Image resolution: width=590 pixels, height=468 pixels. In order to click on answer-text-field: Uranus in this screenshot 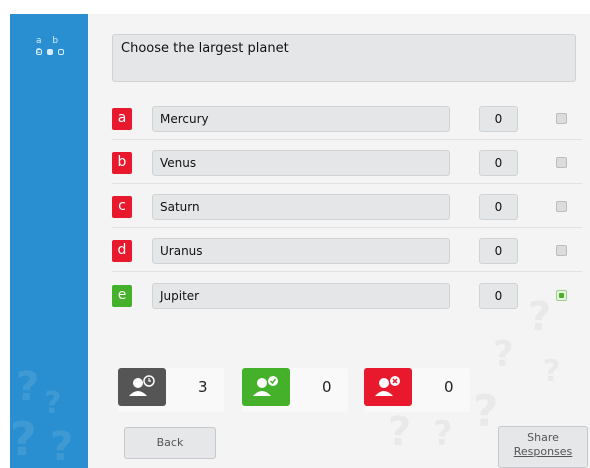, I will do `click(301, 251)`.